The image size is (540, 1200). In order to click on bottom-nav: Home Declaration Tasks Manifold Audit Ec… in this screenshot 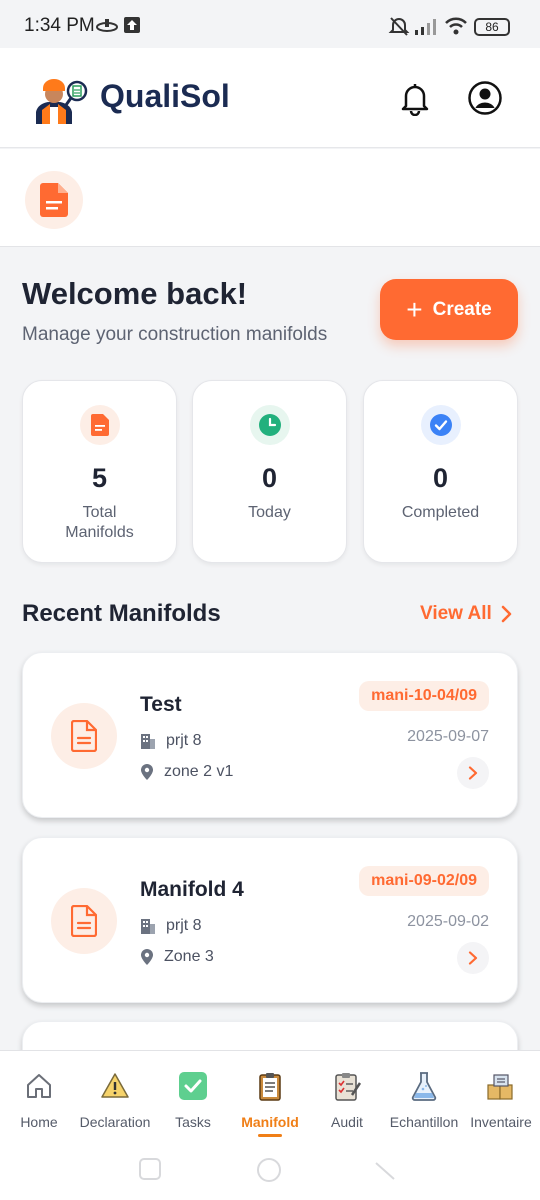, I will do `click(270, 1125)`.